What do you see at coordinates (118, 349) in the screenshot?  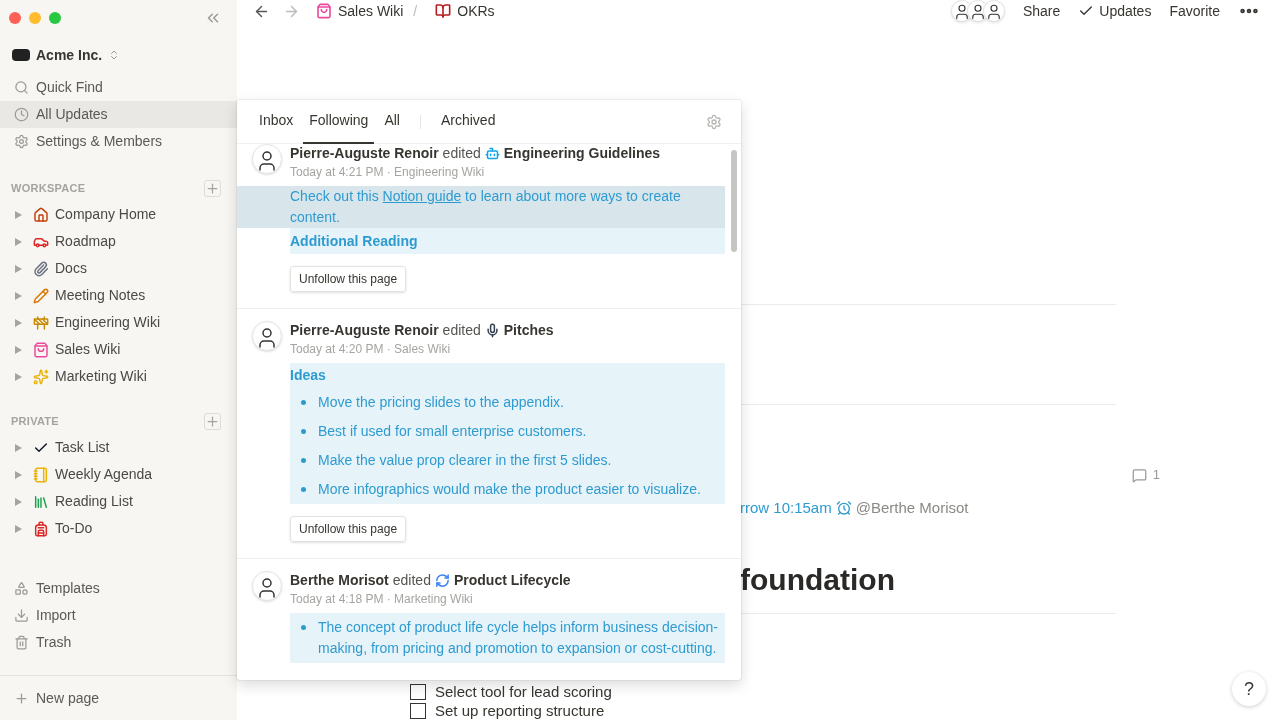 I see `sidebar-page-item: Sales Wiki` at bounding box center [118, 349].